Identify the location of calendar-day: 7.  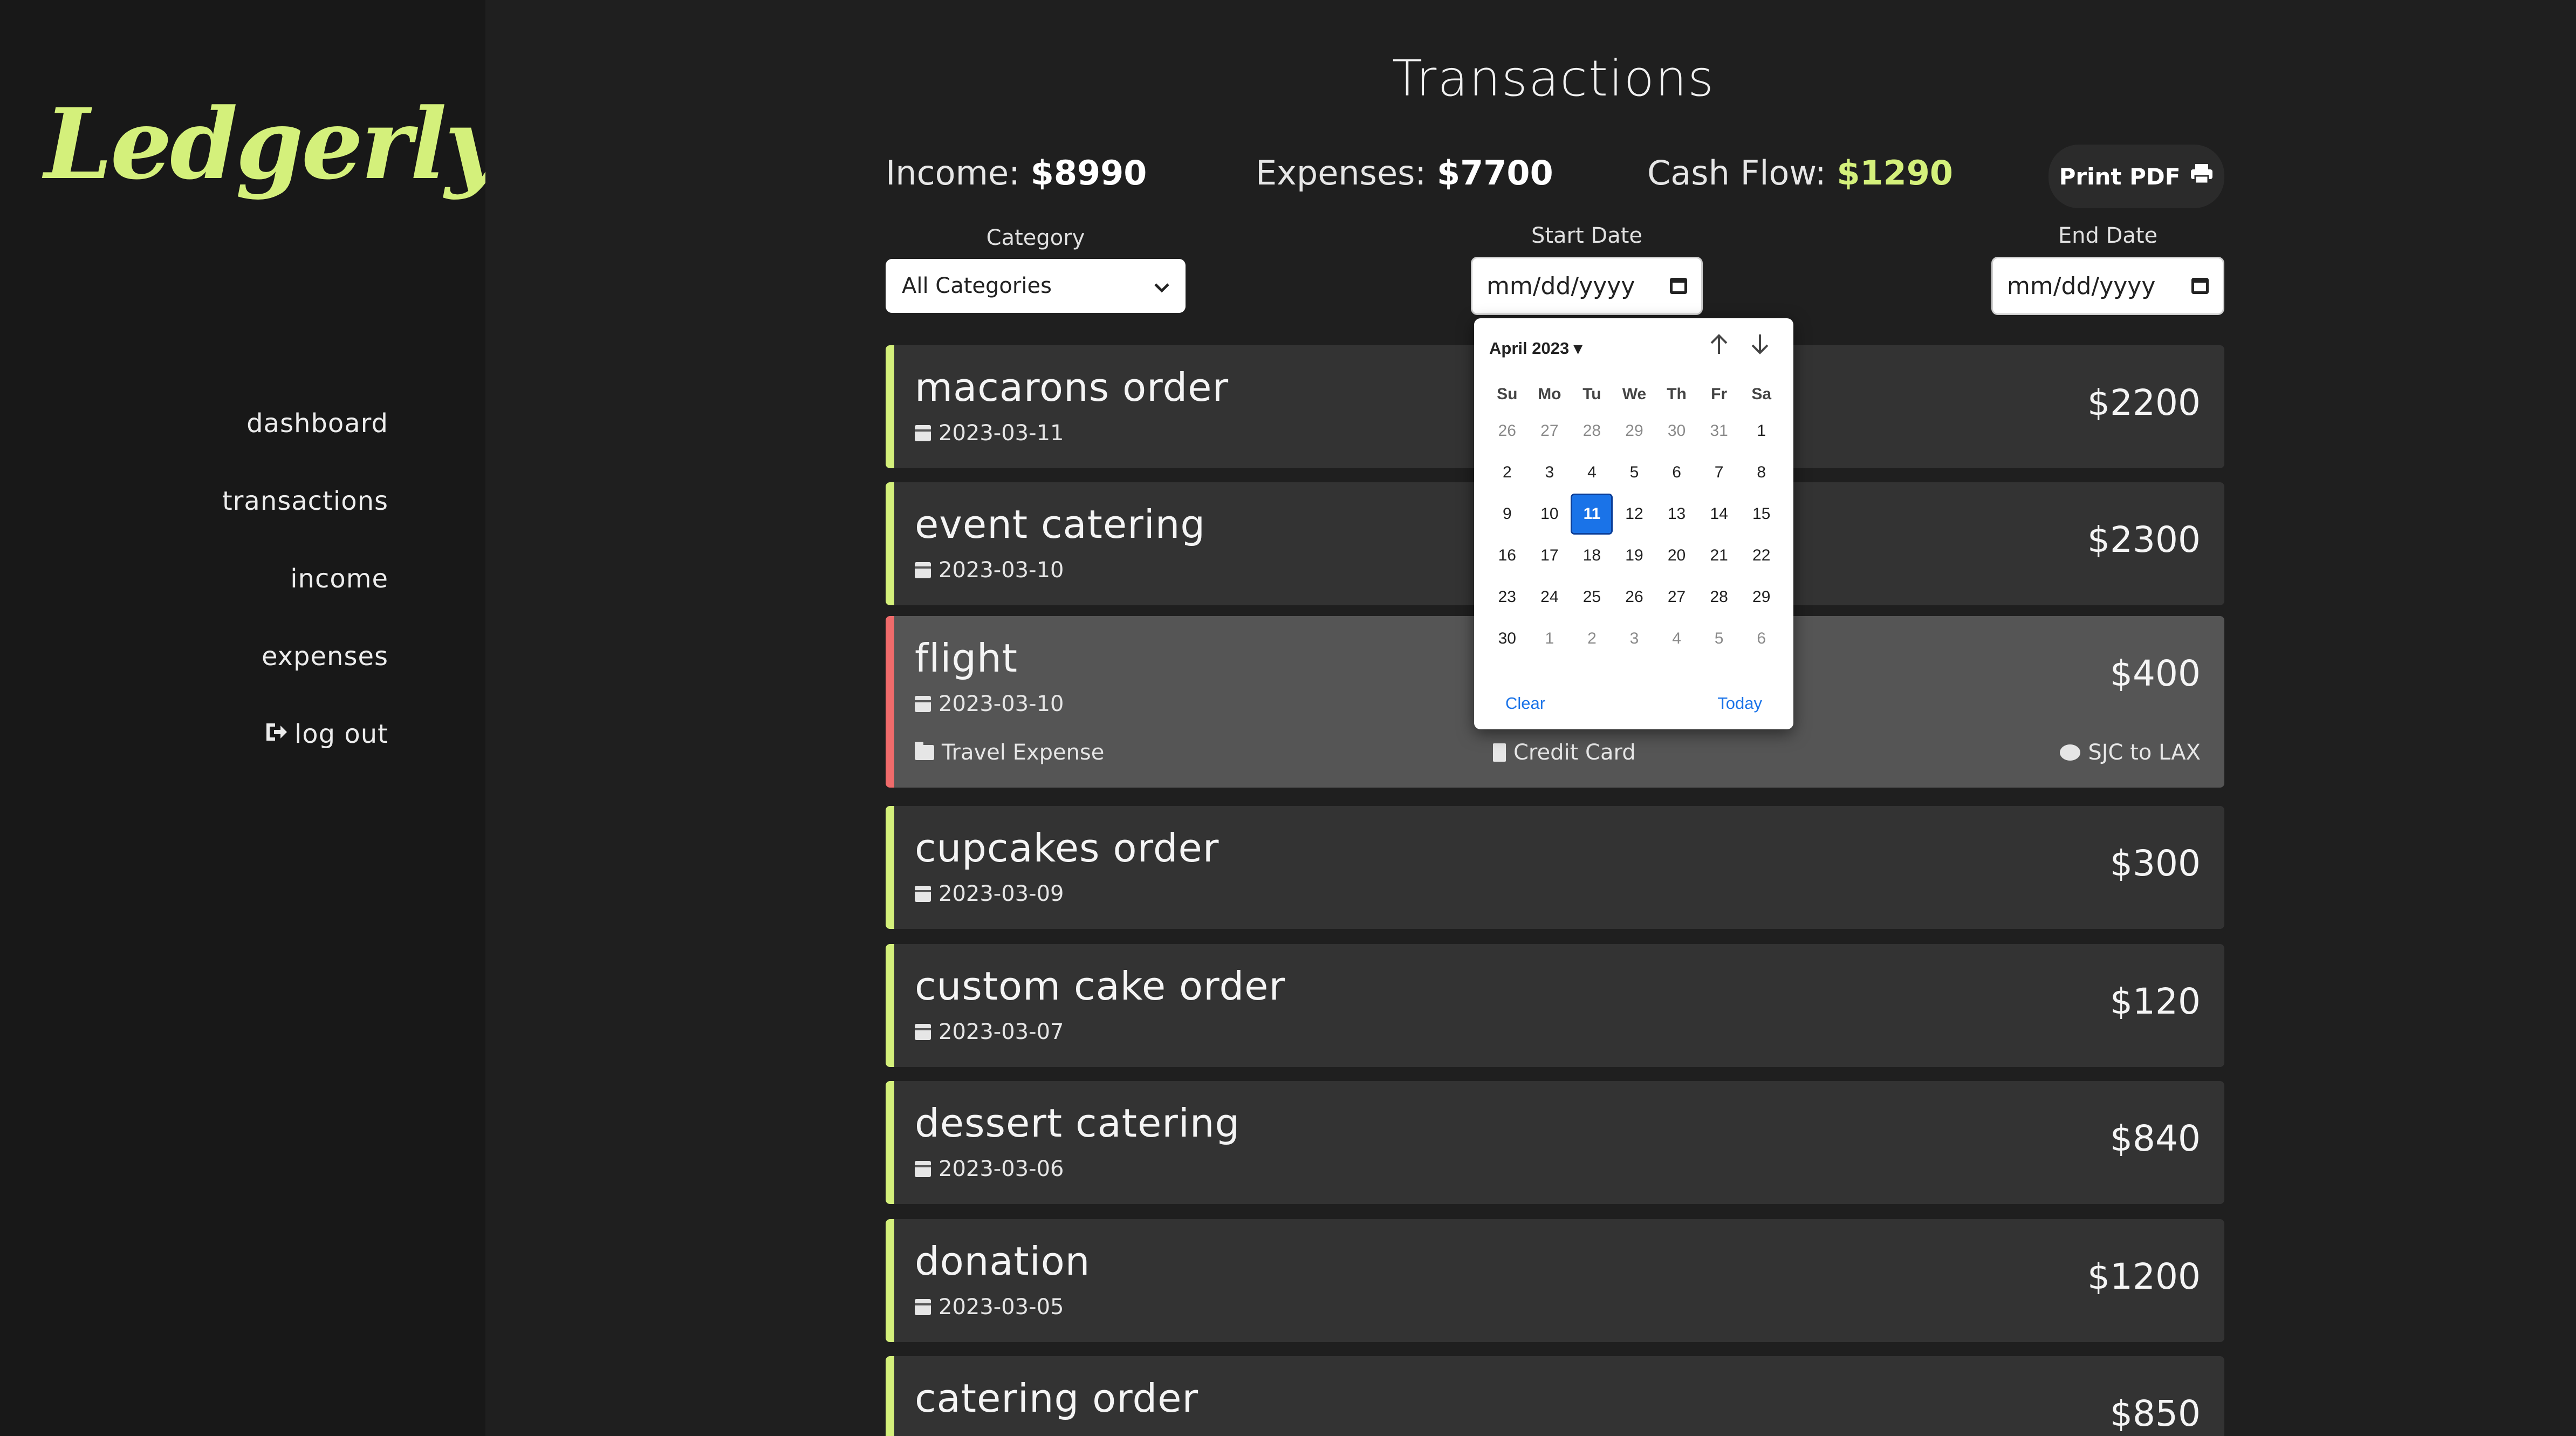
(1719, 472).